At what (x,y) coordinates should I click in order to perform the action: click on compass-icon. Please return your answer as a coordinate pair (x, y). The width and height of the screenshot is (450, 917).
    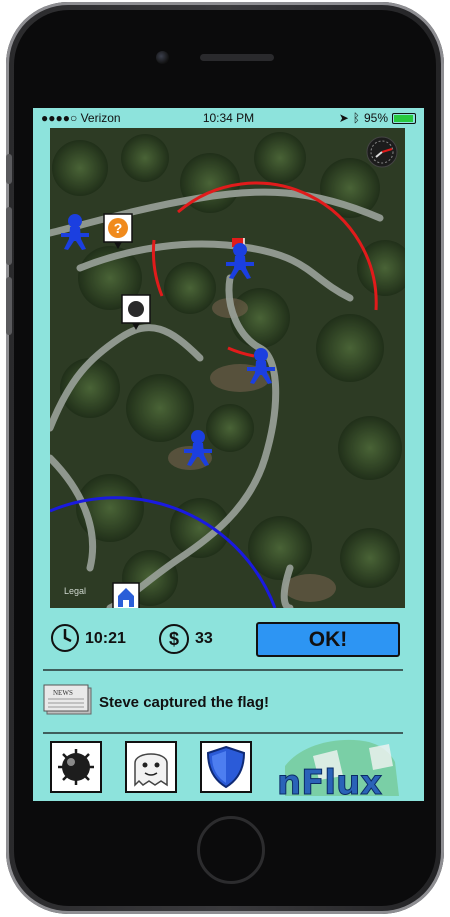
    Looking at the image, I should click on (382, 152).